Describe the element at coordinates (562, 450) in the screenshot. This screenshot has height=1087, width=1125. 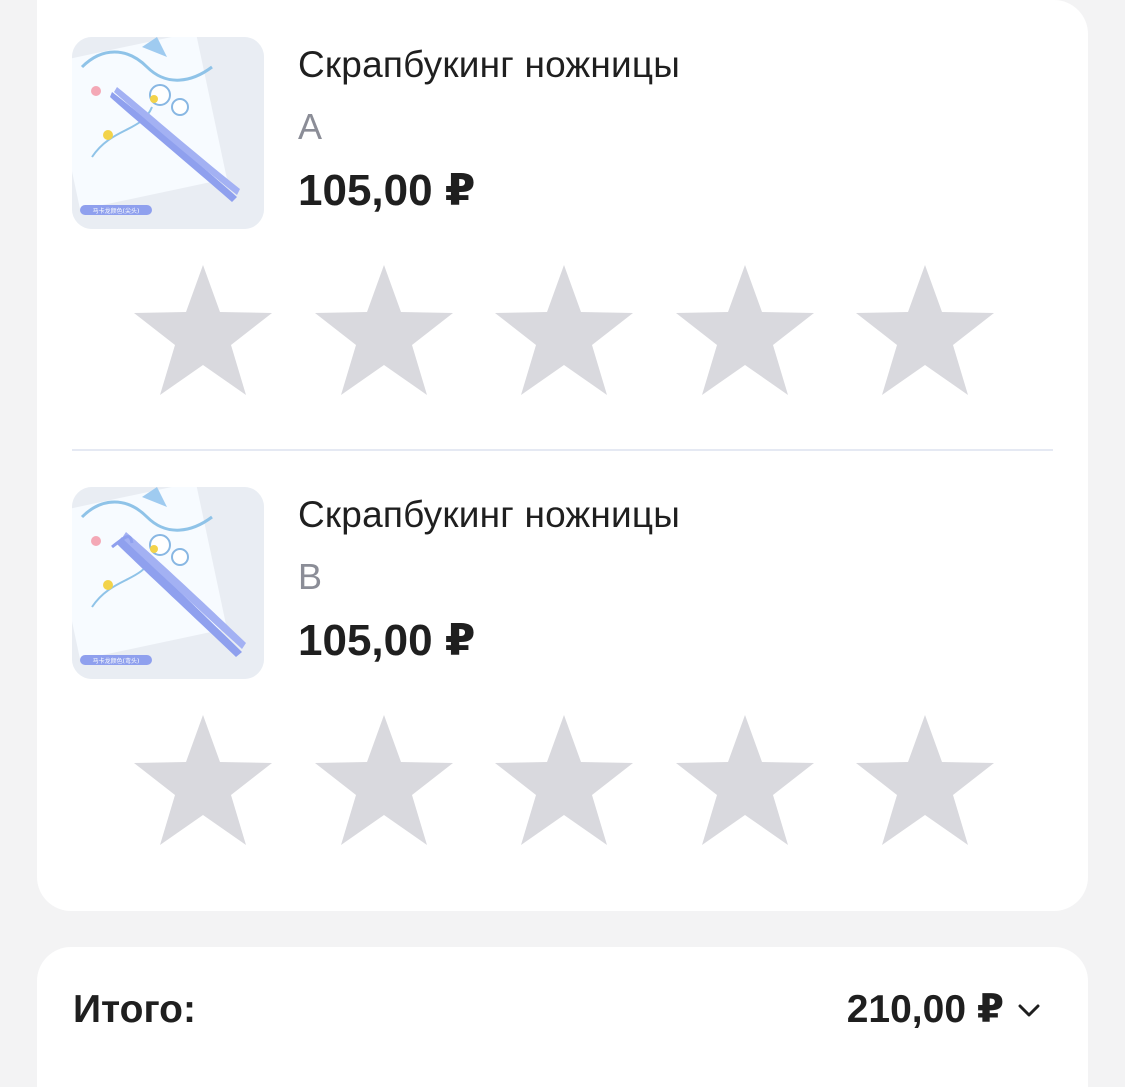
I see `items-divider` at that location.